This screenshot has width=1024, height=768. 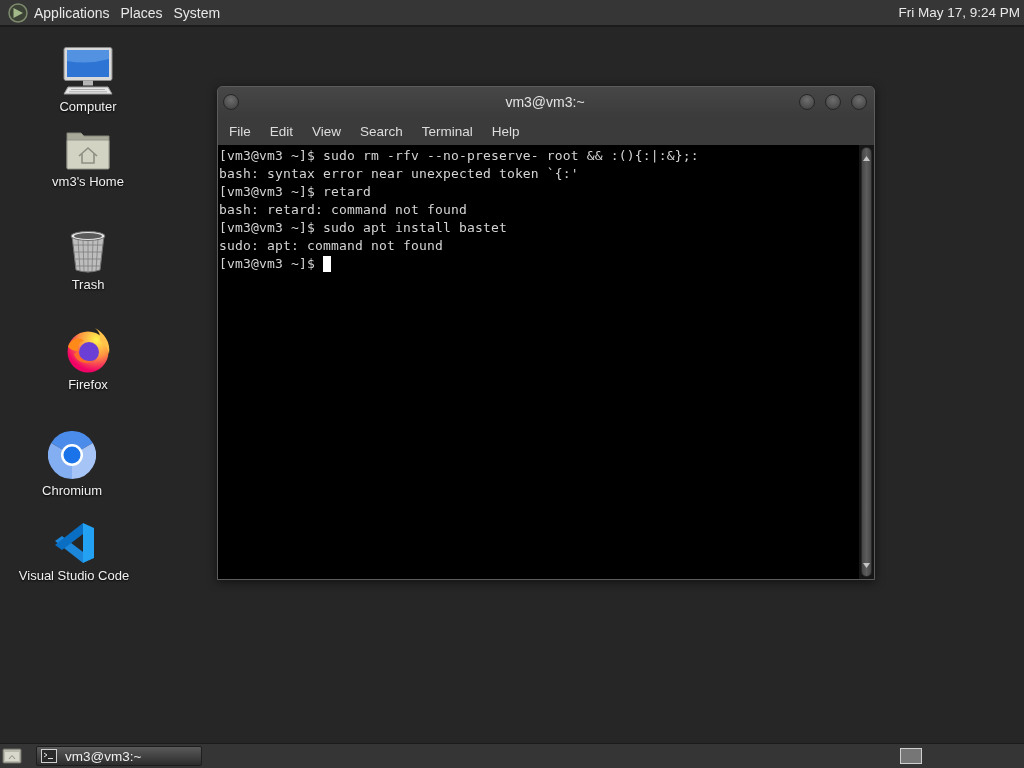 I want to click on menu-item: Edit, so click(x=281, y=131).